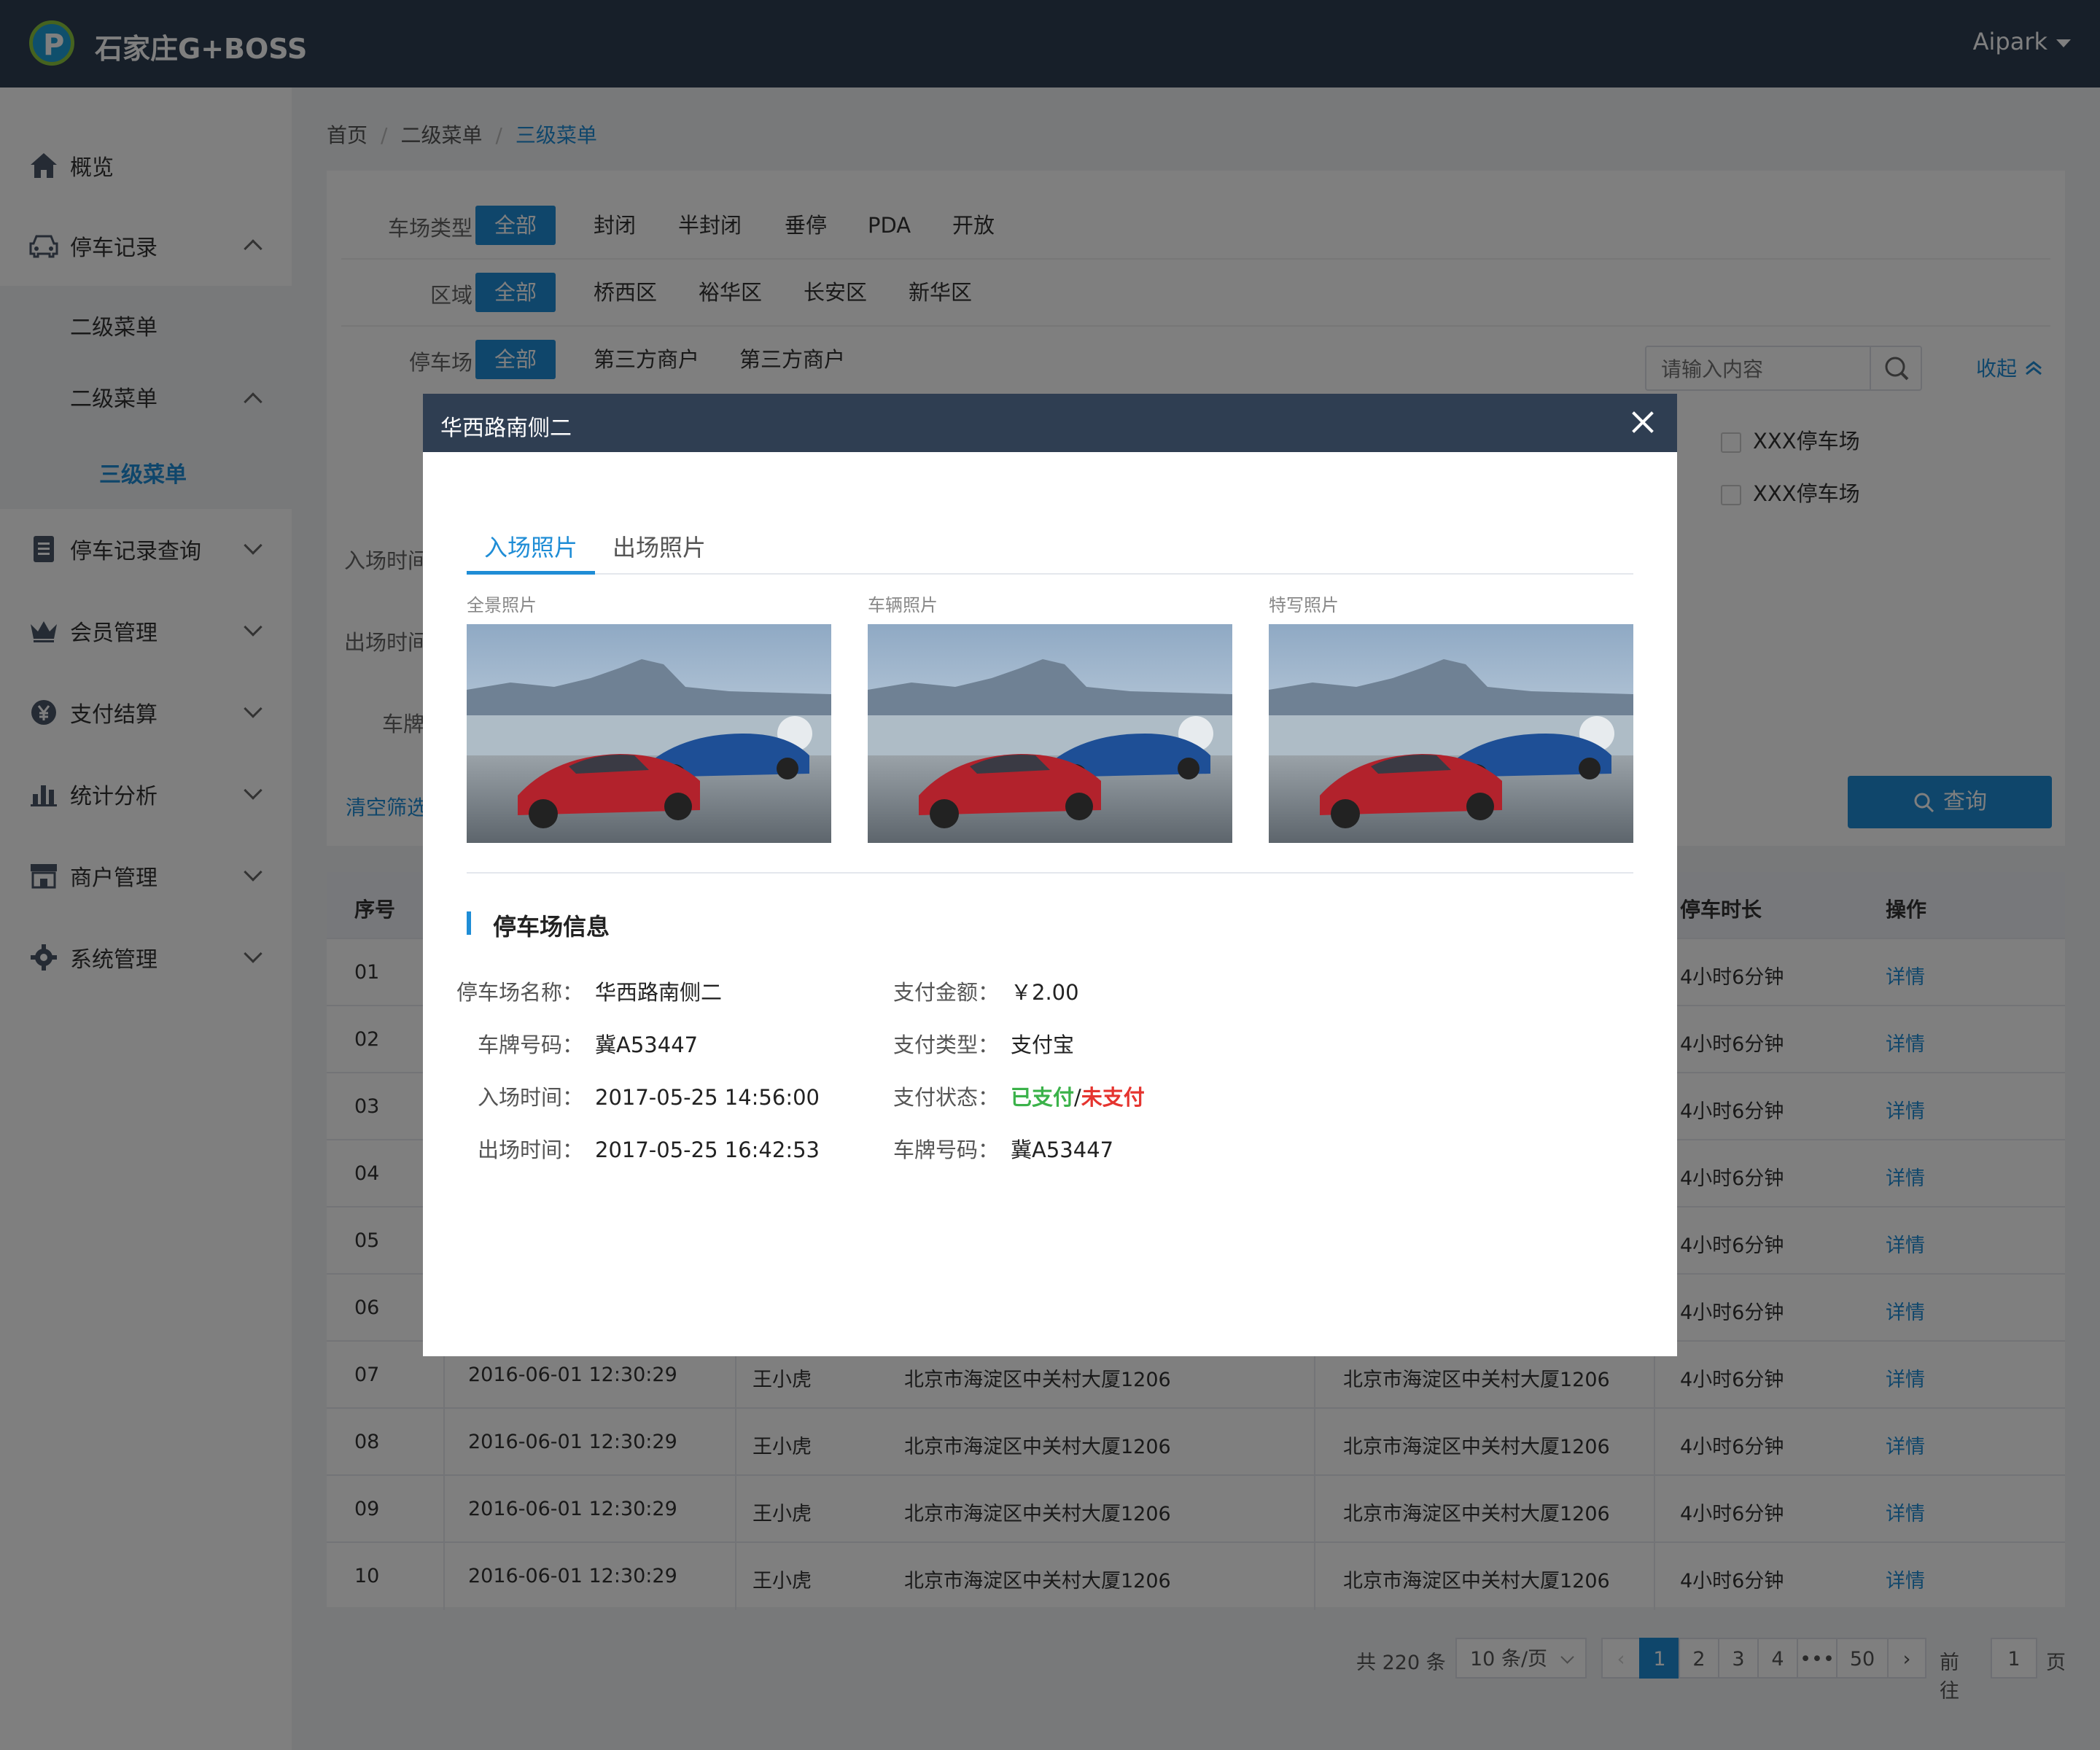 The width and height of the screenshot is (2100, 1750). I want to click on info-entry-time: 入场时间： 2017-05-25 14:56:00, so click(636, 1096).